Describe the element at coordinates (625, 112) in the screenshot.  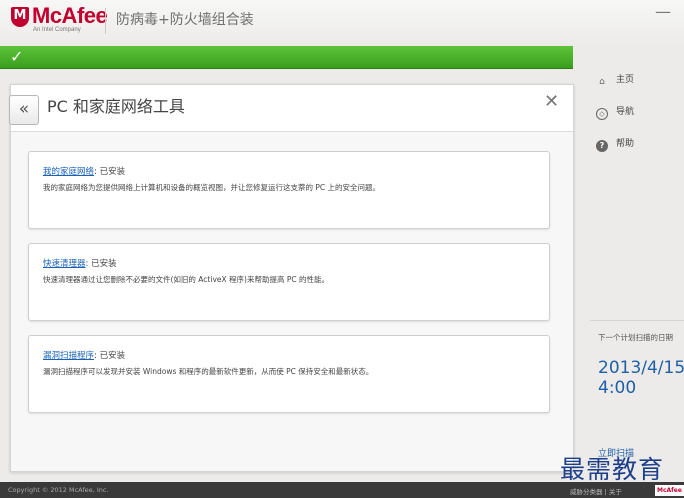
I see `nav-navigation-label: 导航` at that location.